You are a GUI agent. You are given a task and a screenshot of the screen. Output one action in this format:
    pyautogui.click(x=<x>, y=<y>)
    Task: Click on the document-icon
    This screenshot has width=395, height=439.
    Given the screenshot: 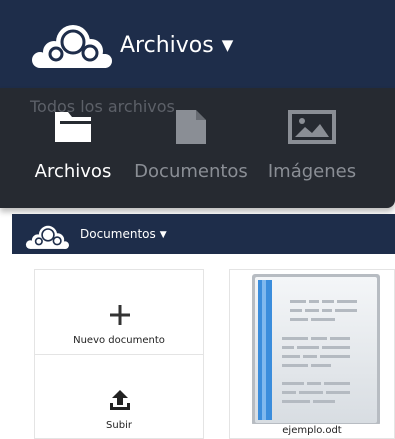 What is the action you would take?
    pyautogui.click(x=191, y=127)
    